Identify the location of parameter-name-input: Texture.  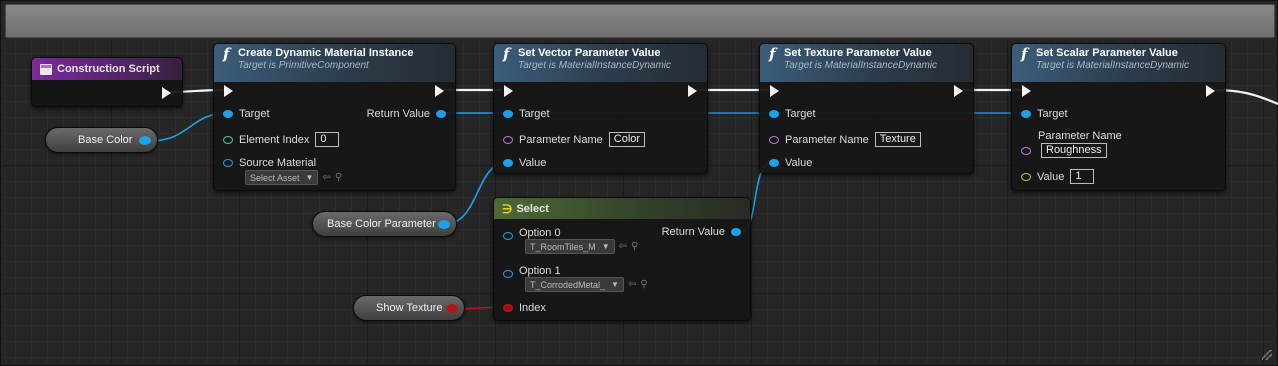
(897, 139).